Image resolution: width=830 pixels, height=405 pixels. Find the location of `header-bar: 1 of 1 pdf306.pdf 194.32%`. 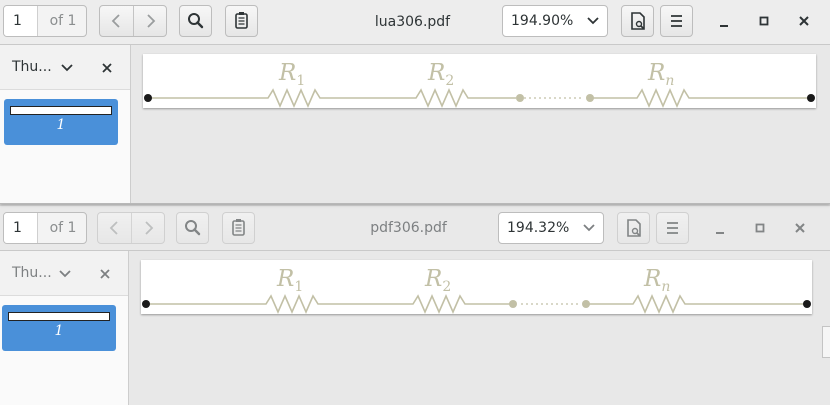

header-bar: 1 of 1 pdf306.pdf 194.32% is located at coordinates (415, 228).